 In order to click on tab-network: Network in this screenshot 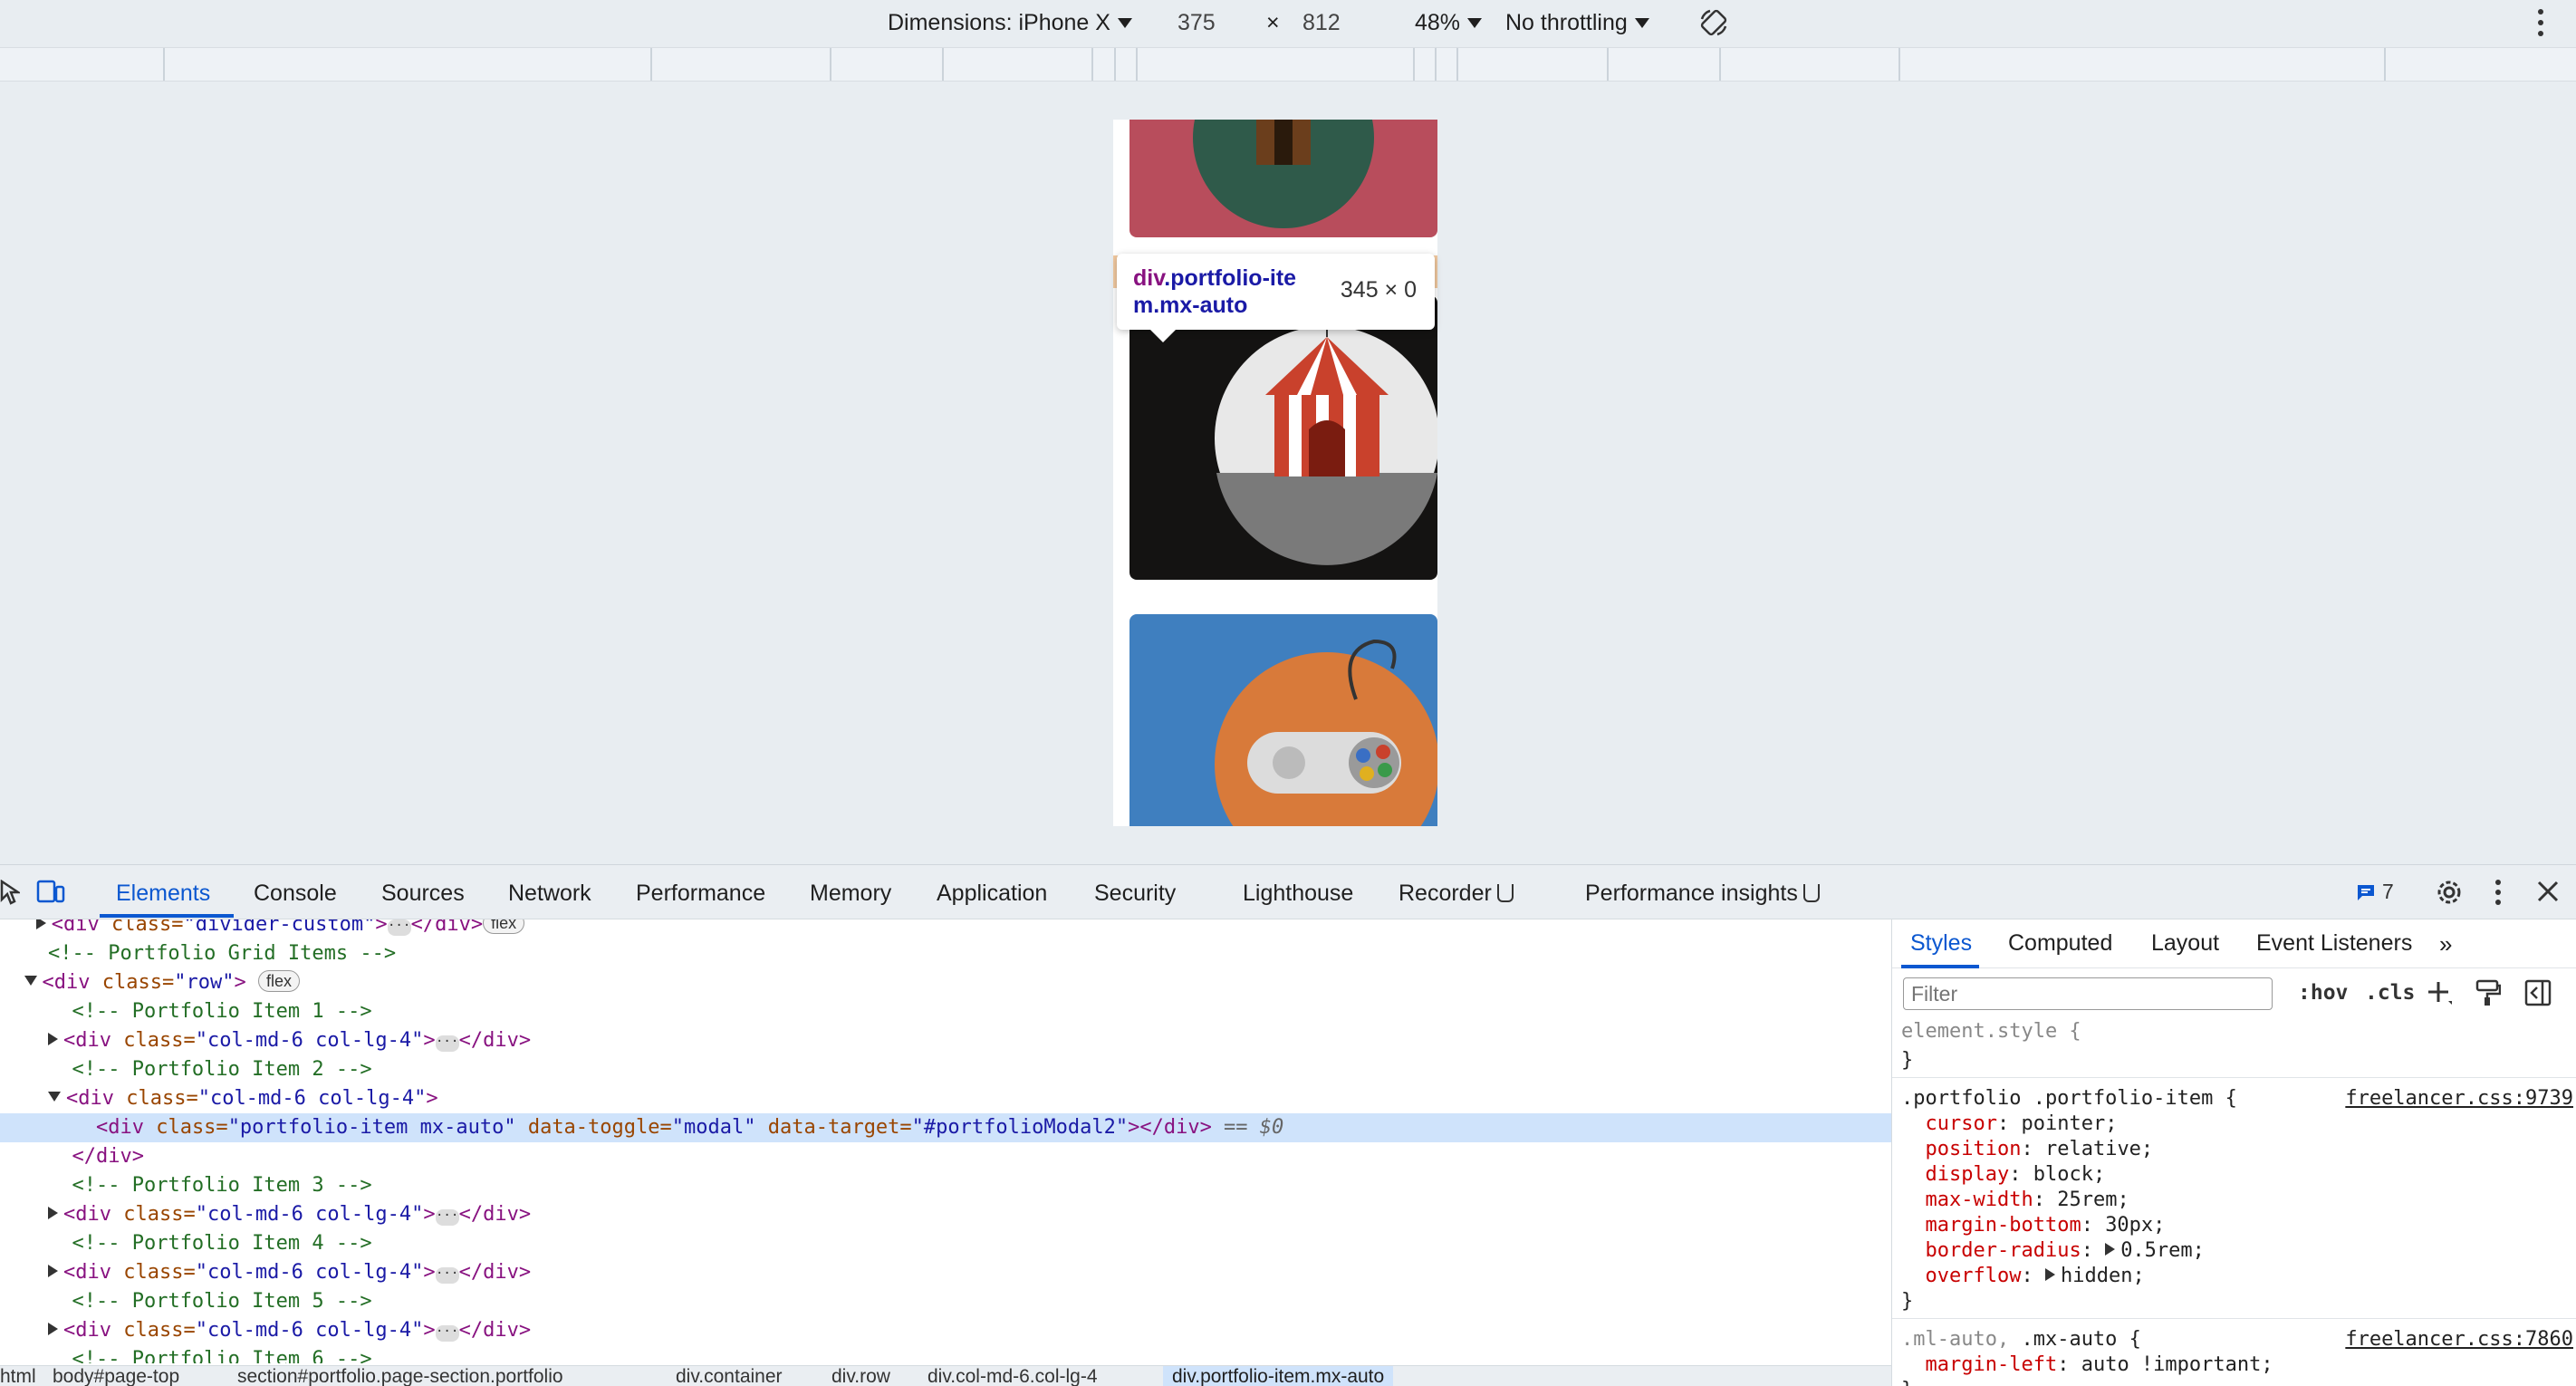, I will do `click(549, 893)`.